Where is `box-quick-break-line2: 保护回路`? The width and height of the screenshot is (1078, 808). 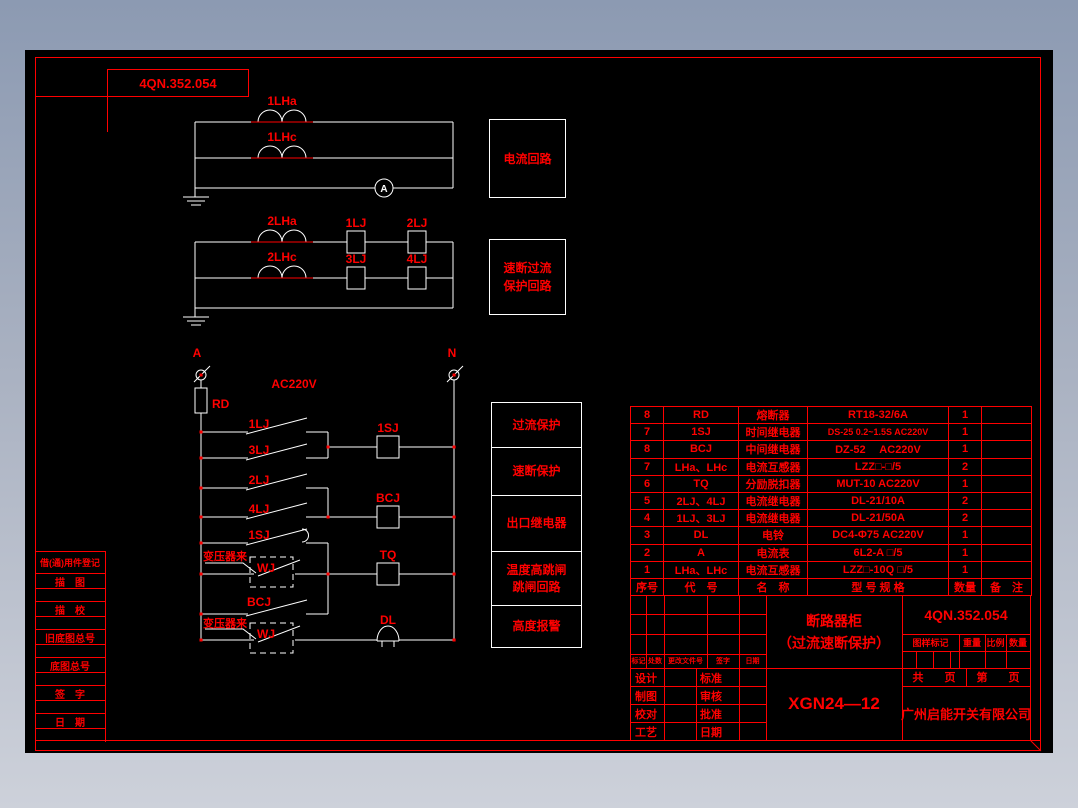
box-quick-break-line2: 保护回路 is located at coordinates (527, 286).